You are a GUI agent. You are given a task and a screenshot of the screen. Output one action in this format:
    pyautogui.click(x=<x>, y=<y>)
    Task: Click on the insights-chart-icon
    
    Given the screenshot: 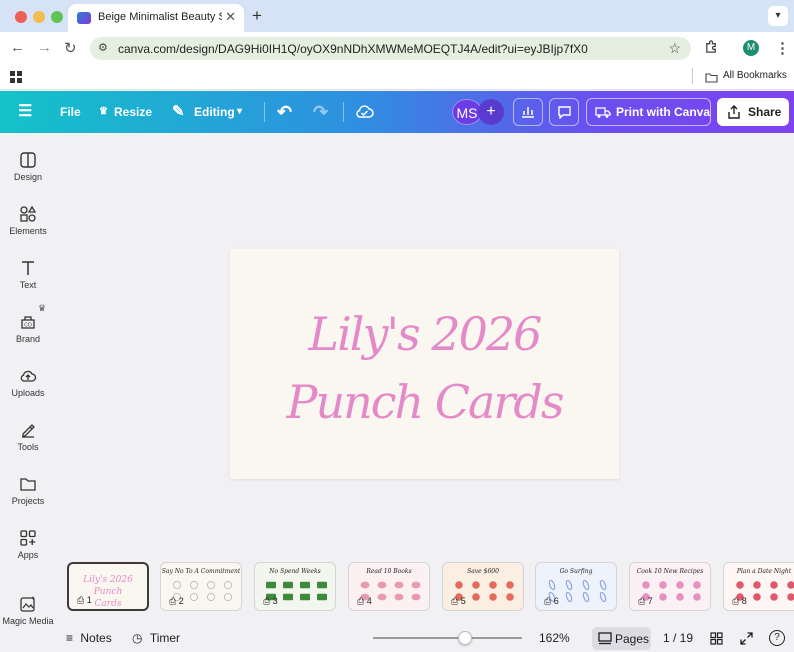 What is the action you would take?
    pyautogui.click(x=528, y=112)
    